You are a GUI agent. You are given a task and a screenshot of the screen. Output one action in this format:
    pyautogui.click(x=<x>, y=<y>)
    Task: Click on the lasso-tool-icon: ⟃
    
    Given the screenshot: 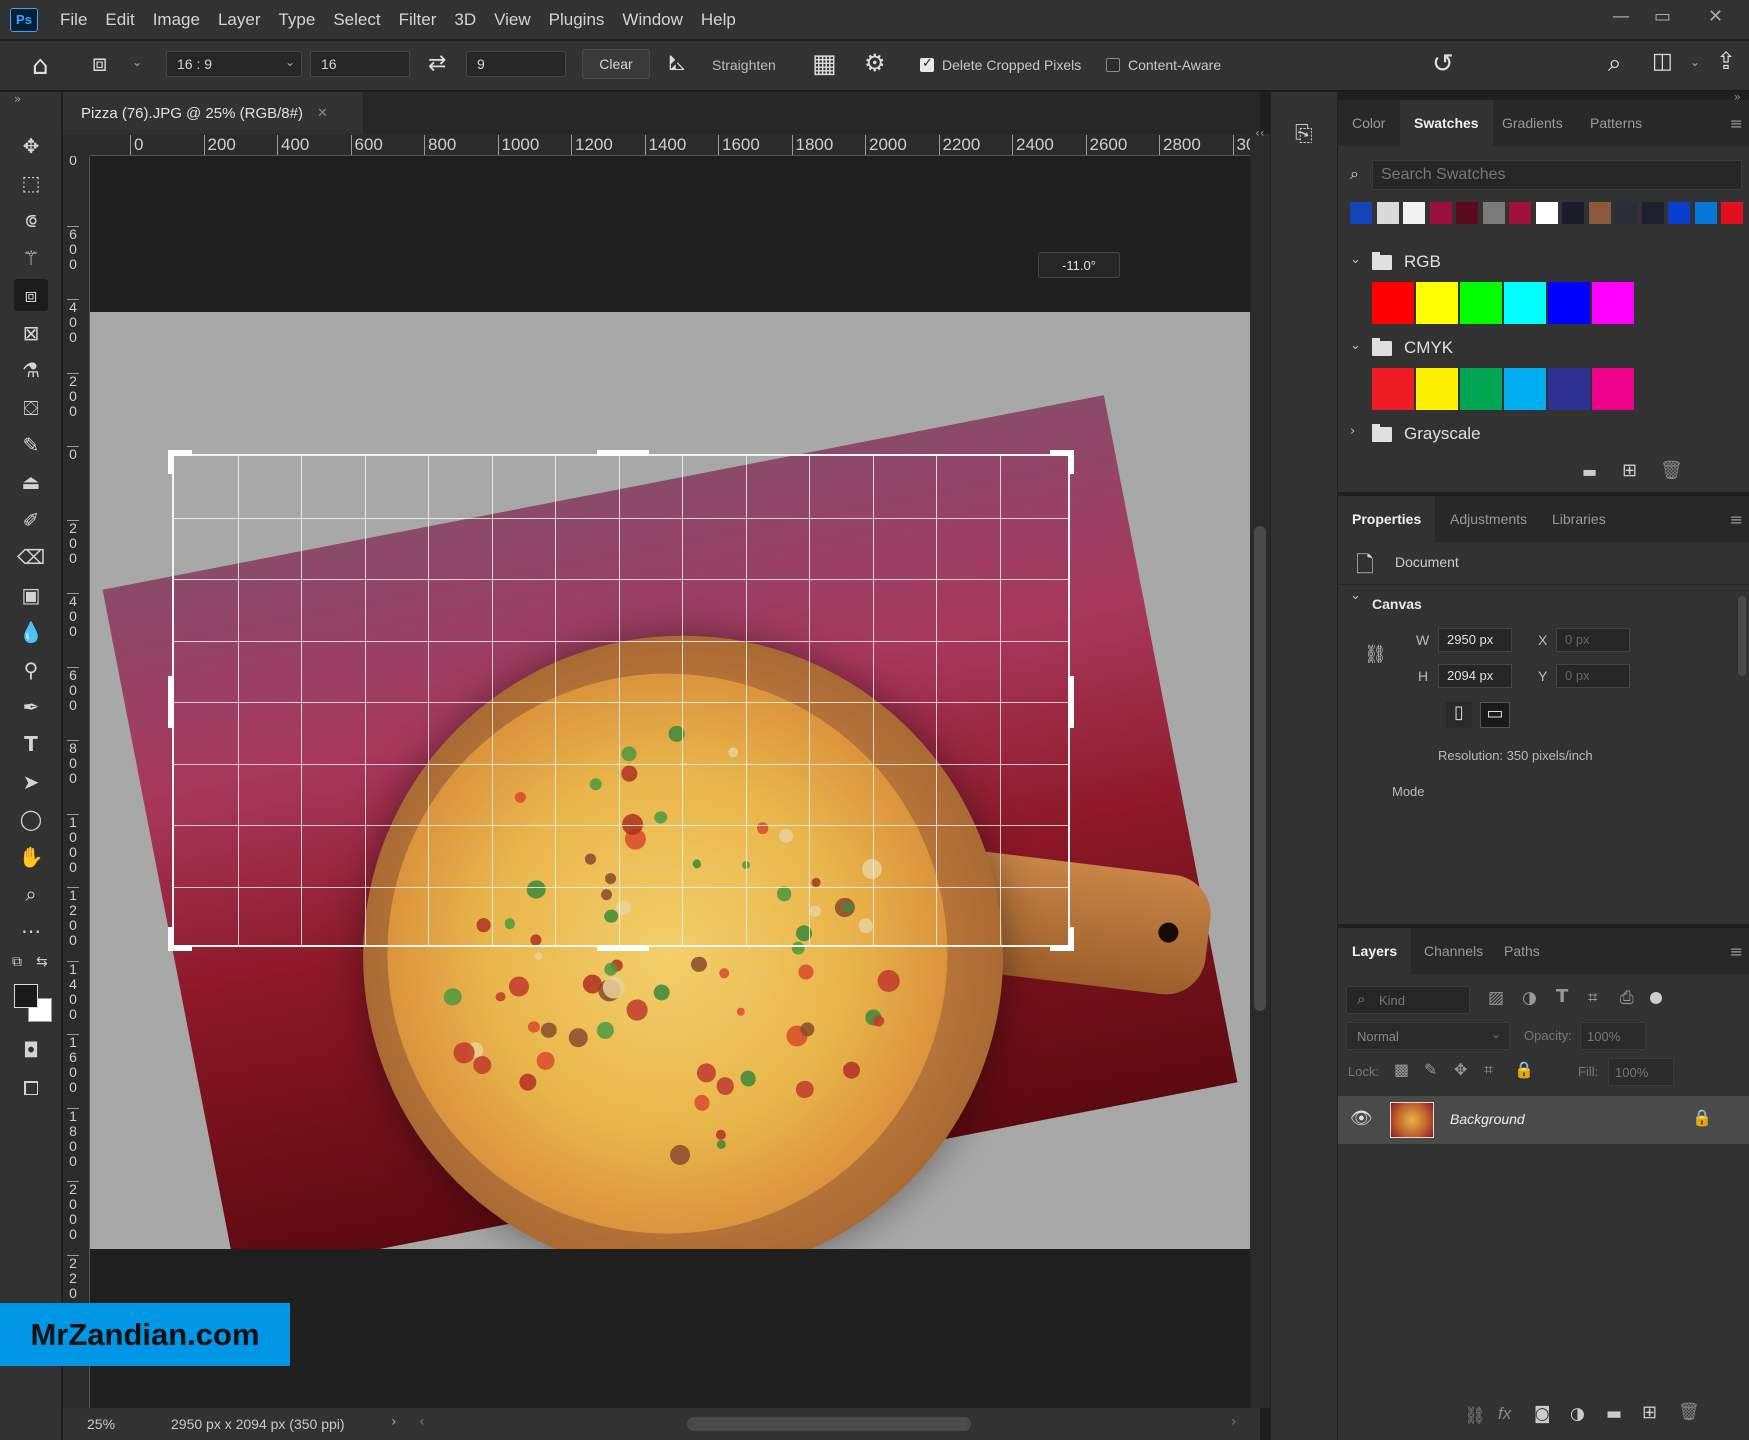 What is the action you would take?
    pyautogui.click(x=31, y=220)
    